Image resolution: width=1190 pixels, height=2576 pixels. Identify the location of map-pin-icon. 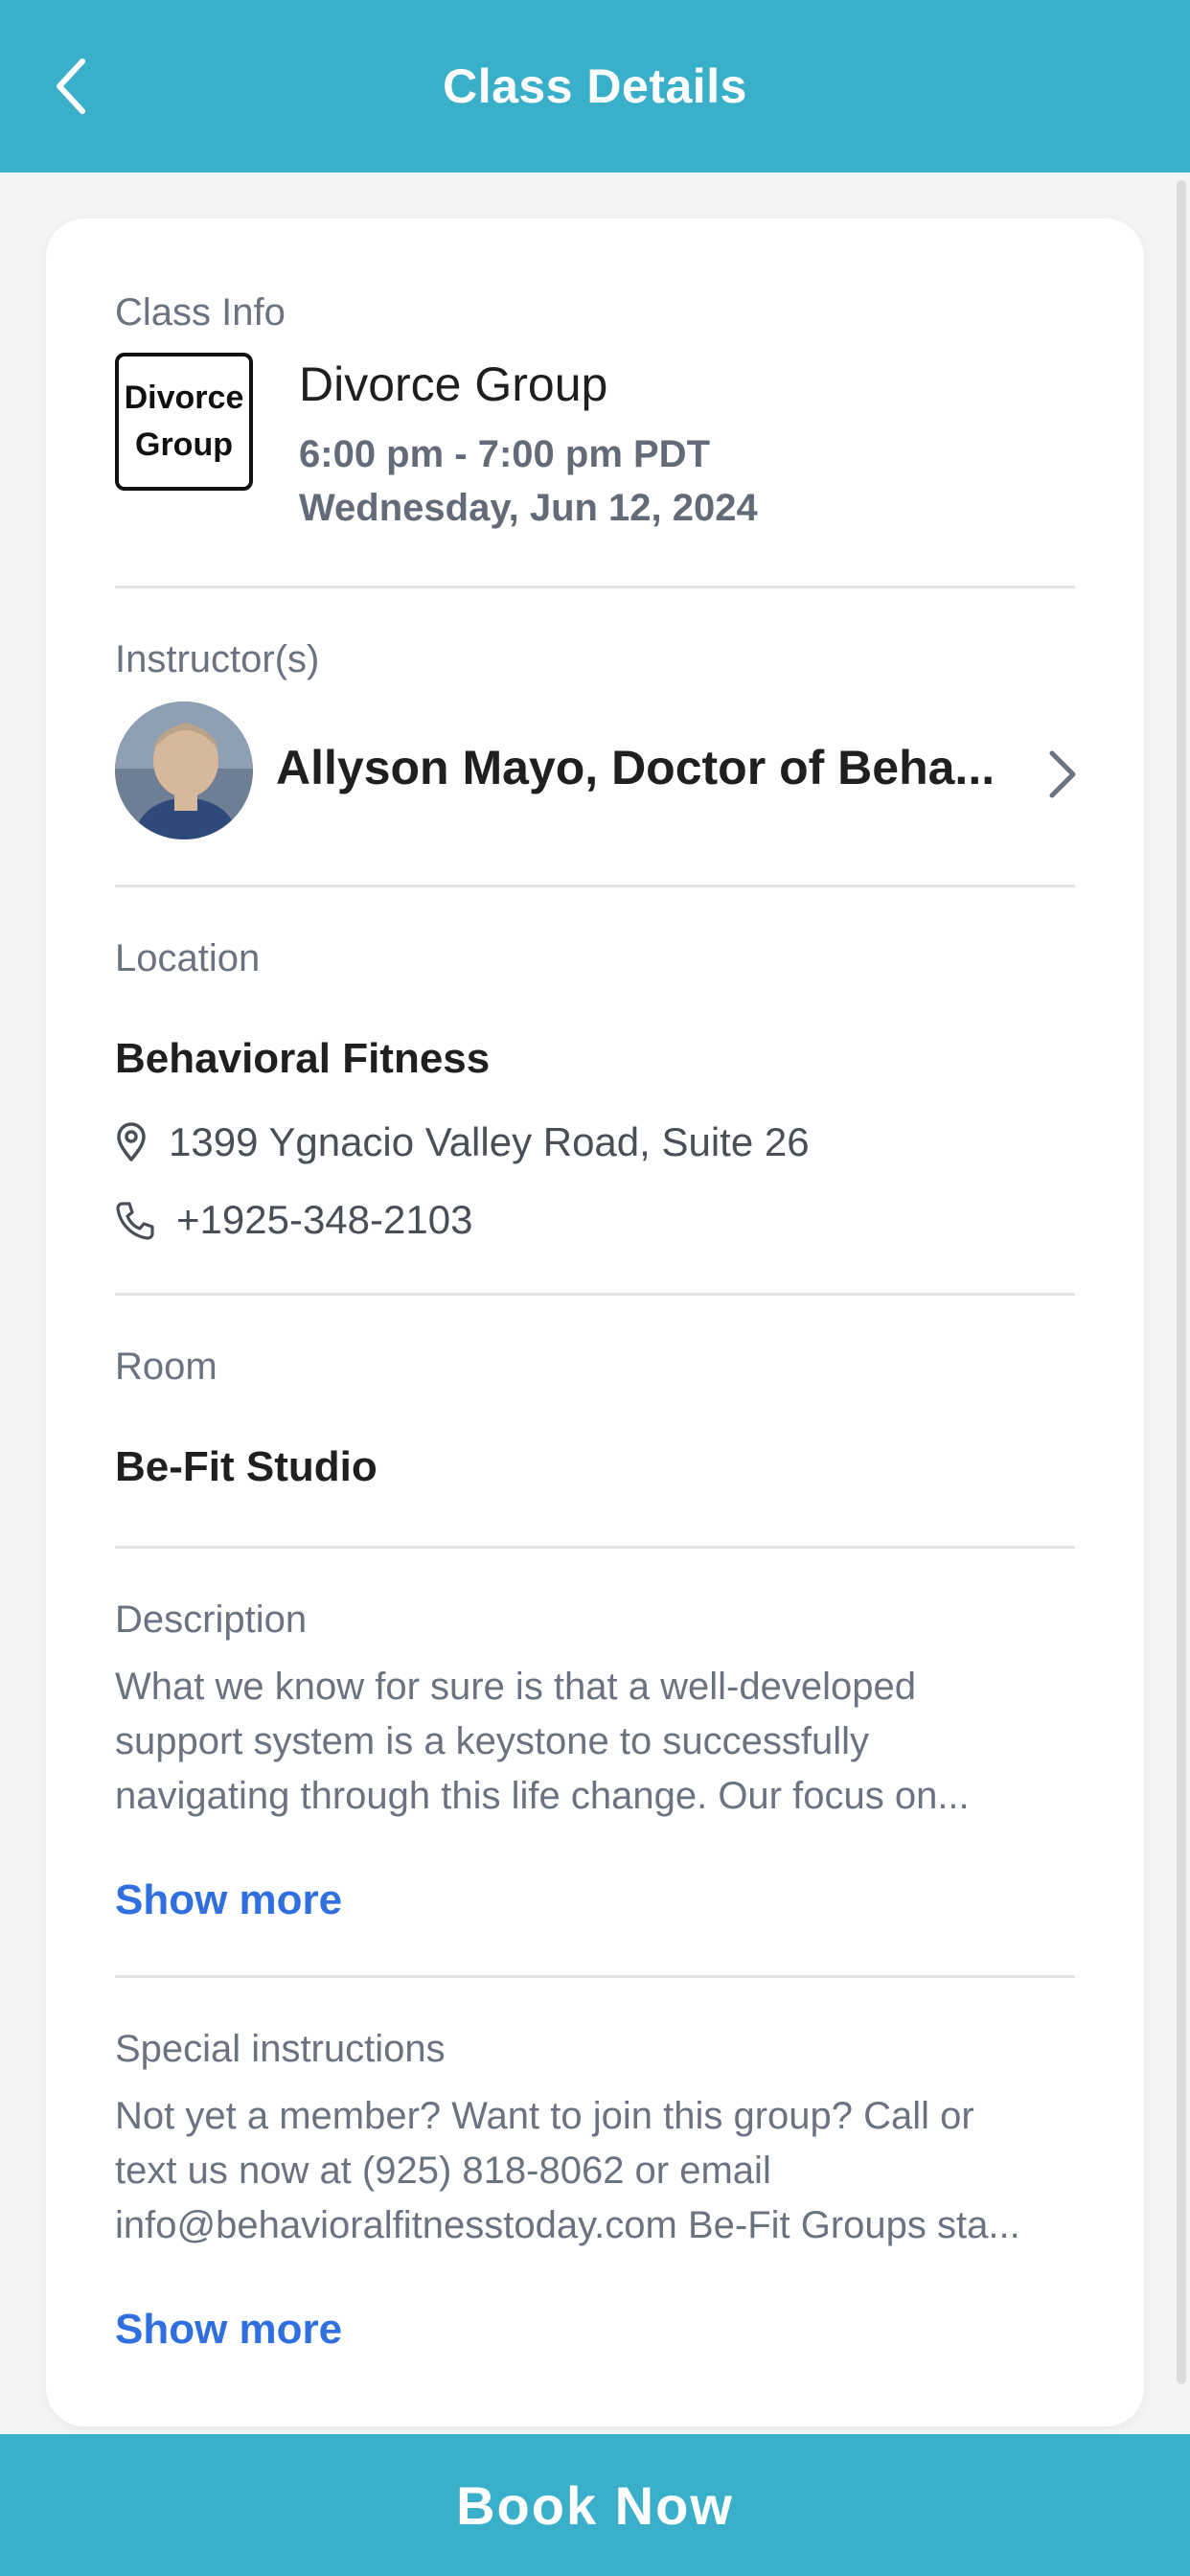
(132, 1142).